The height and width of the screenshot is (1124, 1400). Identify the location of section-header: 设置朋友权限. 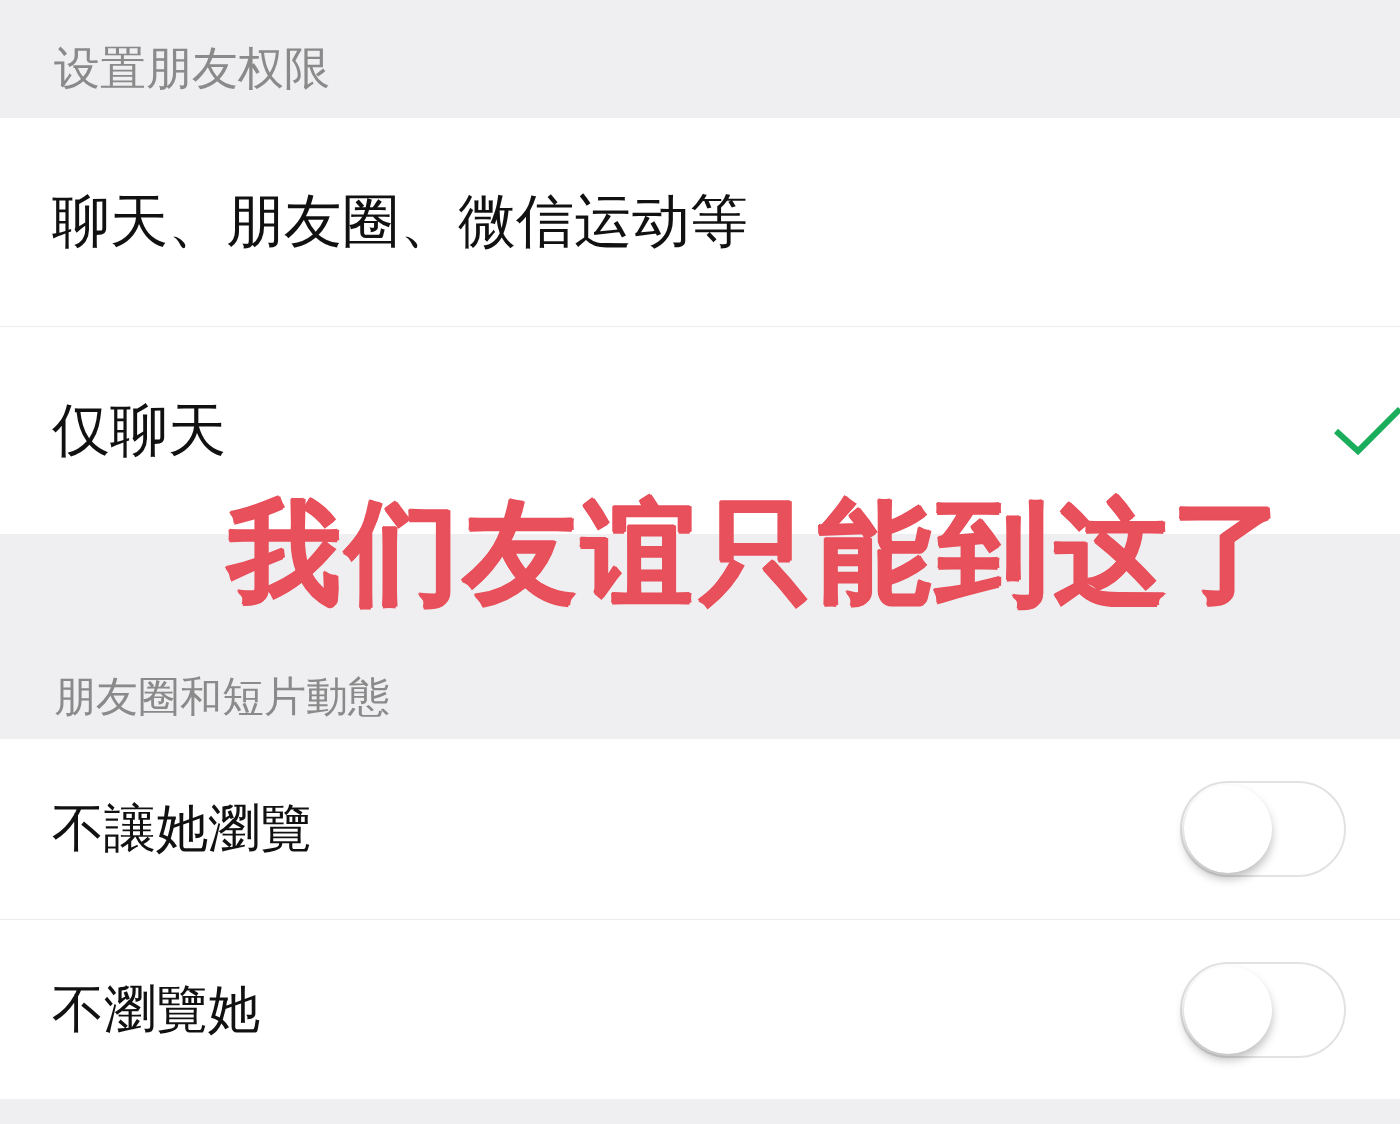
(192, 68).